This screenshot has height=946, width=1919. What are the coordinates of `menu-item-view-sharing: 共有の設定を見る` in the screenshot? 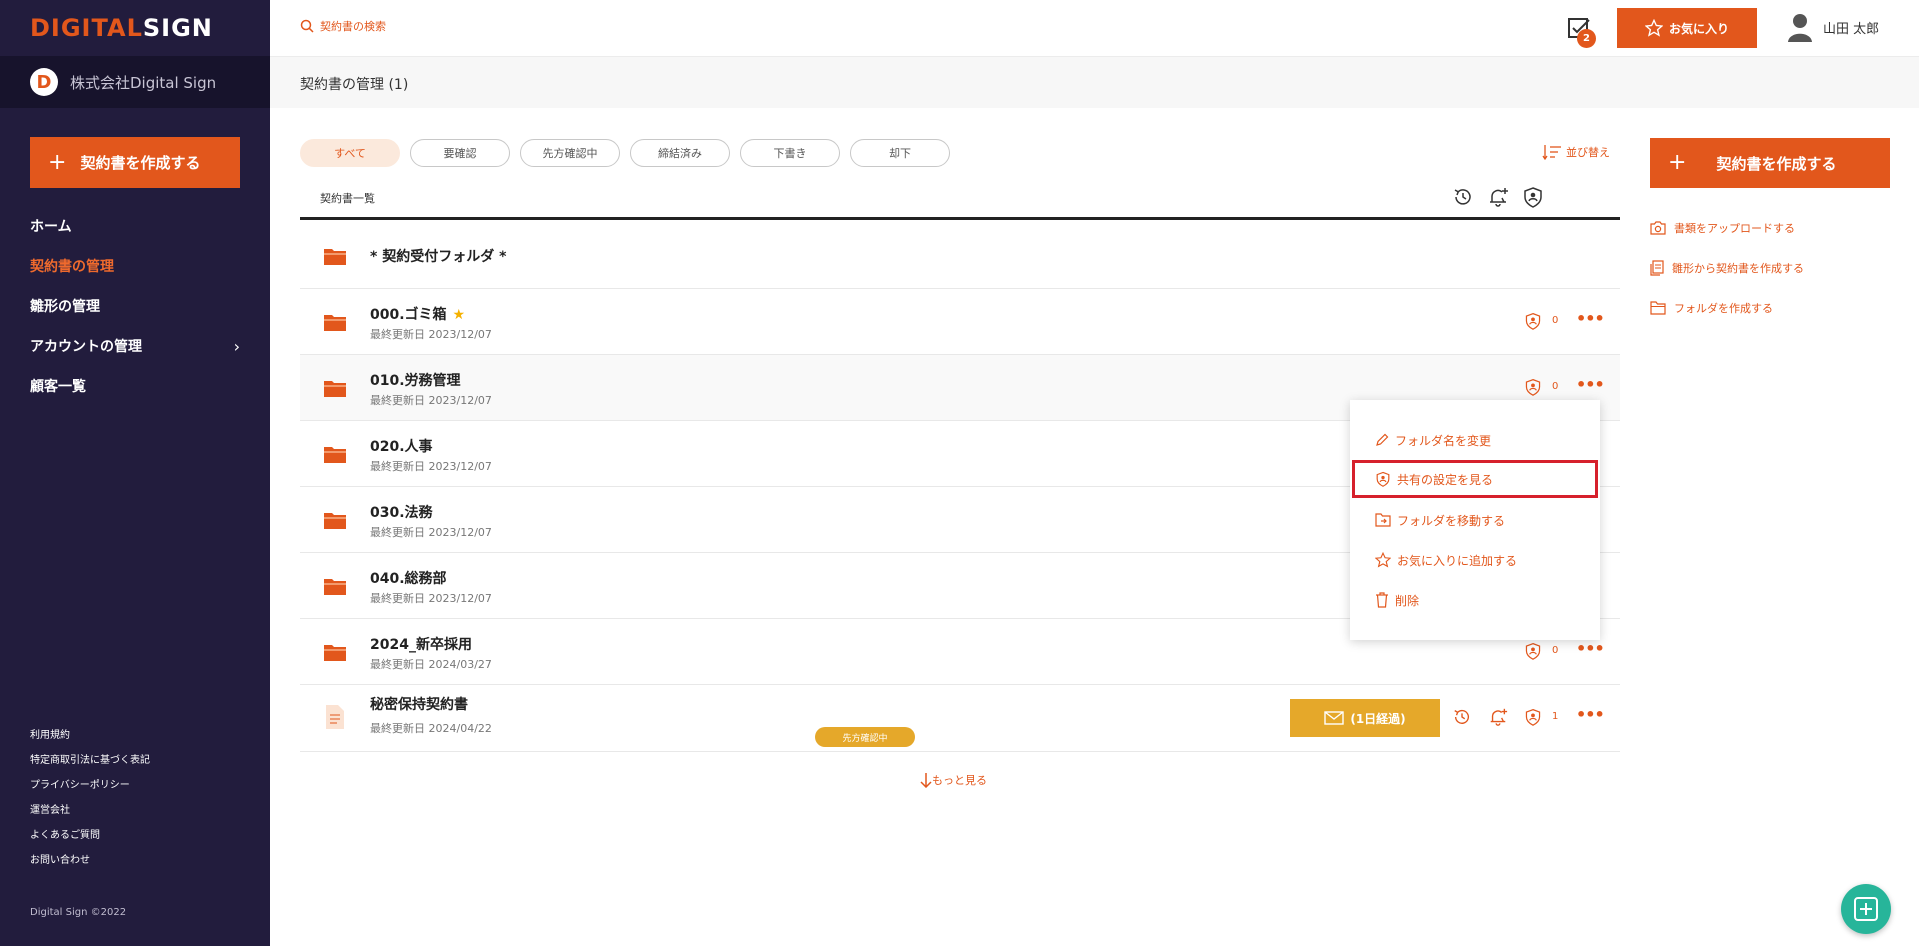 It's located at (1475, 479).